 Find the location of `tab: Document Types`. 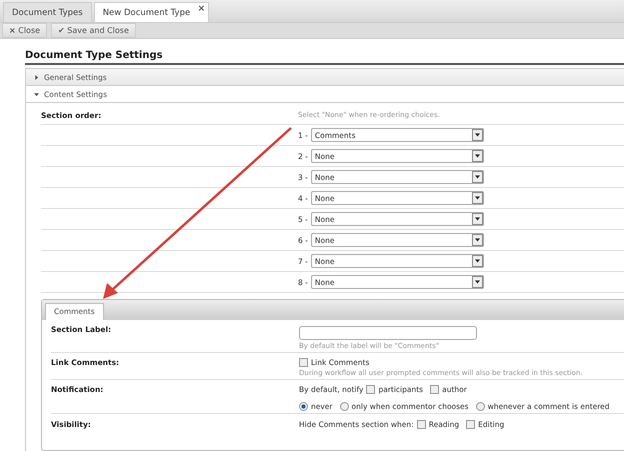

tab: Document Types is located at coordinates (47, 12).